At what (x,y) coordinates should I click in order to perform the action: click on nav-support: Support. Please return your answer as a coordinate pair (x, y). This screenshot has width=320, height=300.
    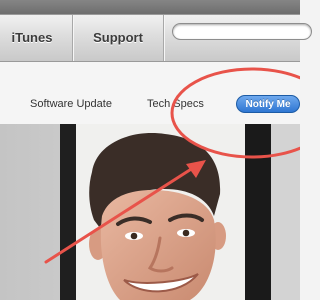
    Looking at the image, I should click on (118, 38).